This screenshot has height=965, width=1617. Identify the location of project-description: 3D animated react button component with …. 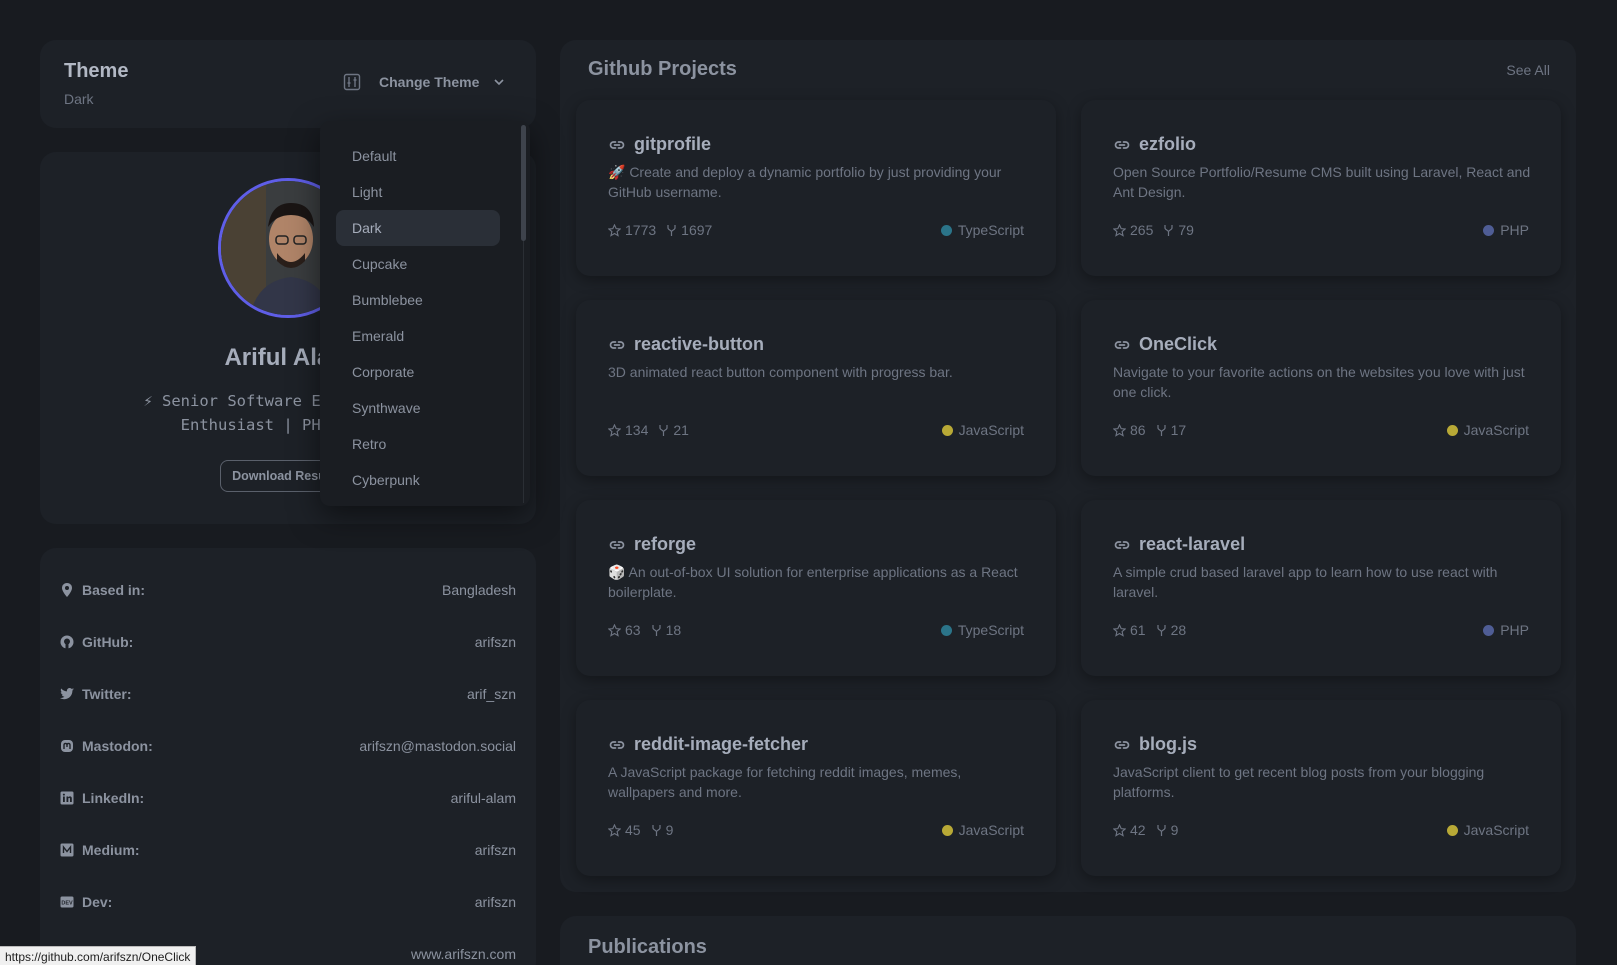
(780, 372).